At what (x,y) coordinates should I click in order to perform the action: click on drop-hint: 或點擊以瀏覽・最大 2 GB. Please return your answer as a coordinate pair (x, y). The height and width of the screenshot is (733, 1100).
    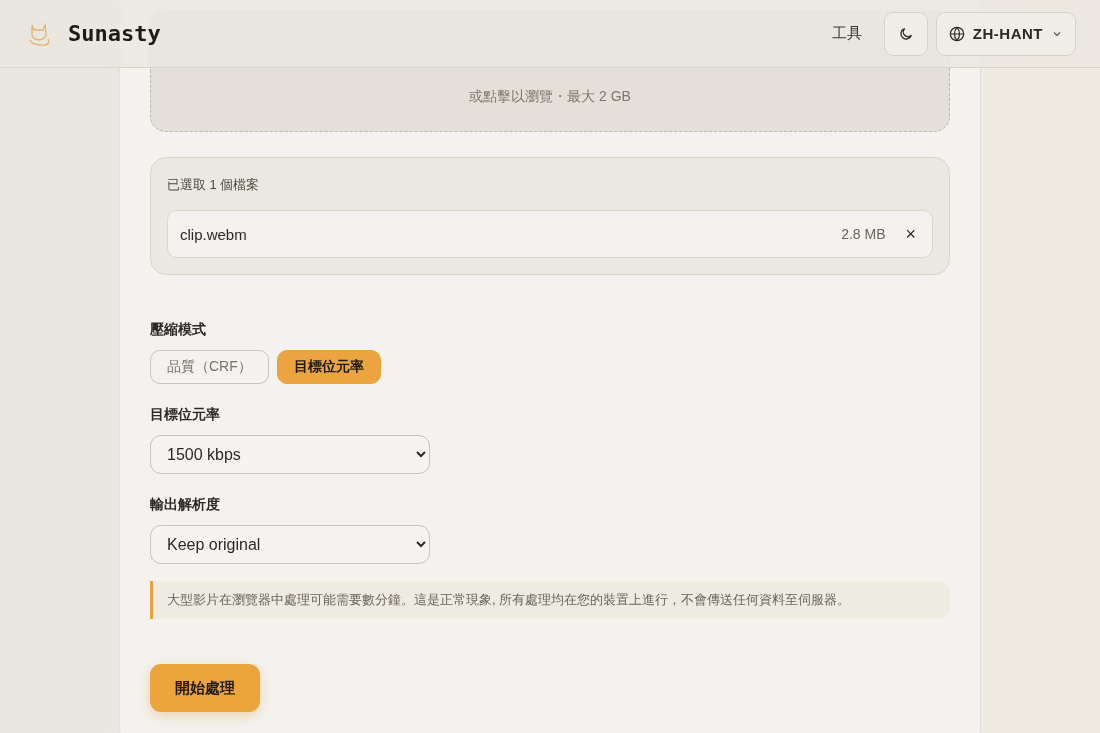
    Looking at the image, I should click on (550, 97).